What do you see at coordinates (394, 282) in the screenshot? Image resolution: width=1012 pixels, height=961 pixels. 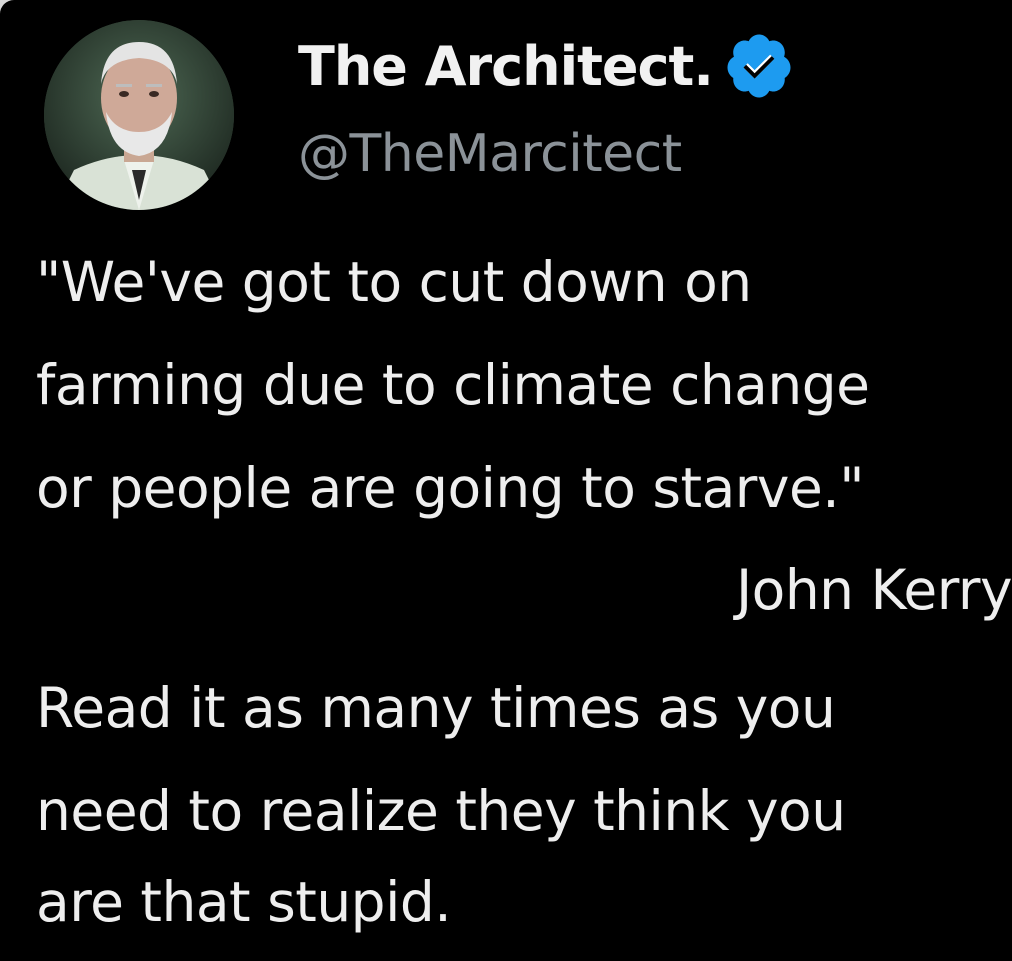 I see `quote-line-1: "We've got to cut down on` at bounding box center [394, 282].